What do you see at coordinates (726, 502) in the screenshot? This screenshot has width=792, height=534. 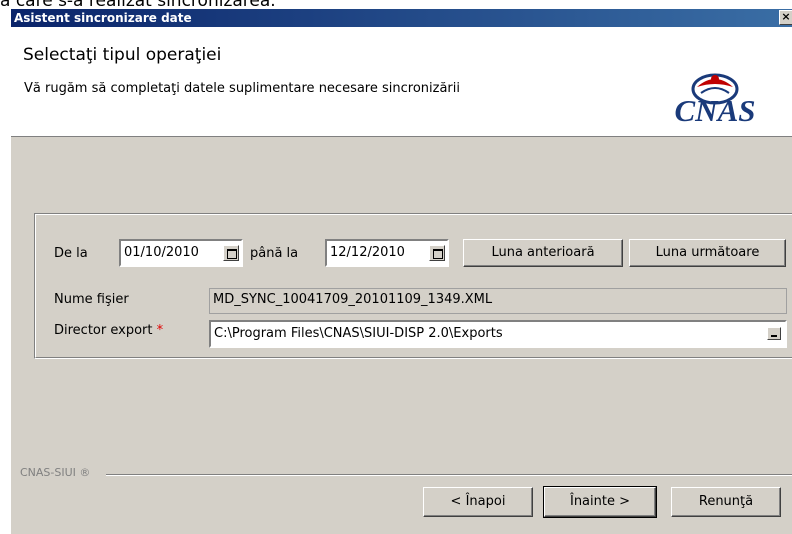 I see `cancel-button: Renunţă` at bounding box center [726, 502].